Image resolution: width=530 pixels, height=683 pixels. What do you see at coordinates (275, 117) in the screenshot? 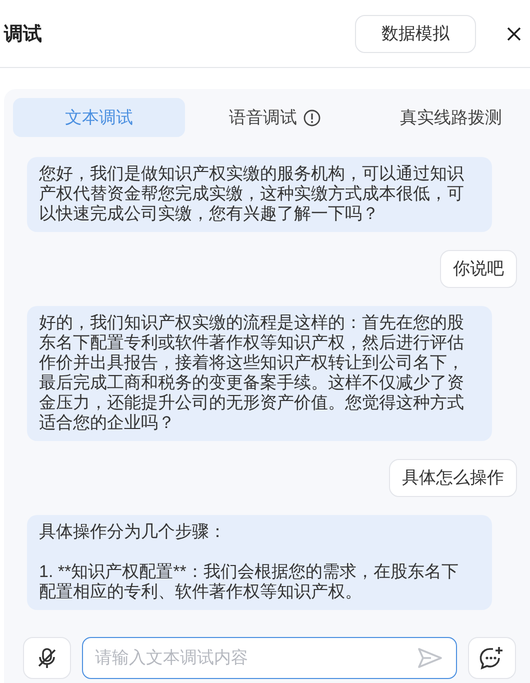
I see `tab: 语音调试` at bounding box center [275, 117].